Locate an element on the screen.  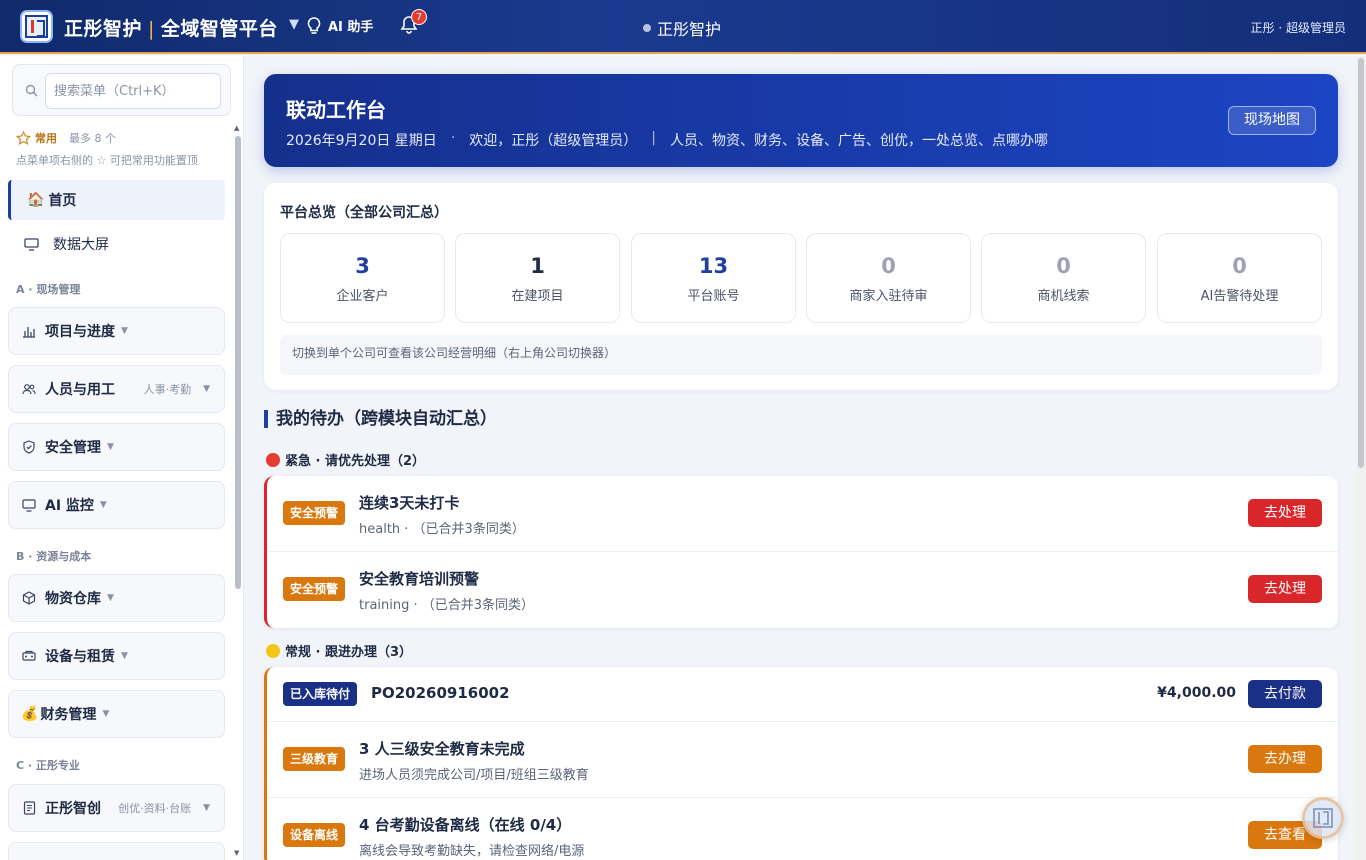
todo-badge: 安全预警 is located at coordinates (314, 589).